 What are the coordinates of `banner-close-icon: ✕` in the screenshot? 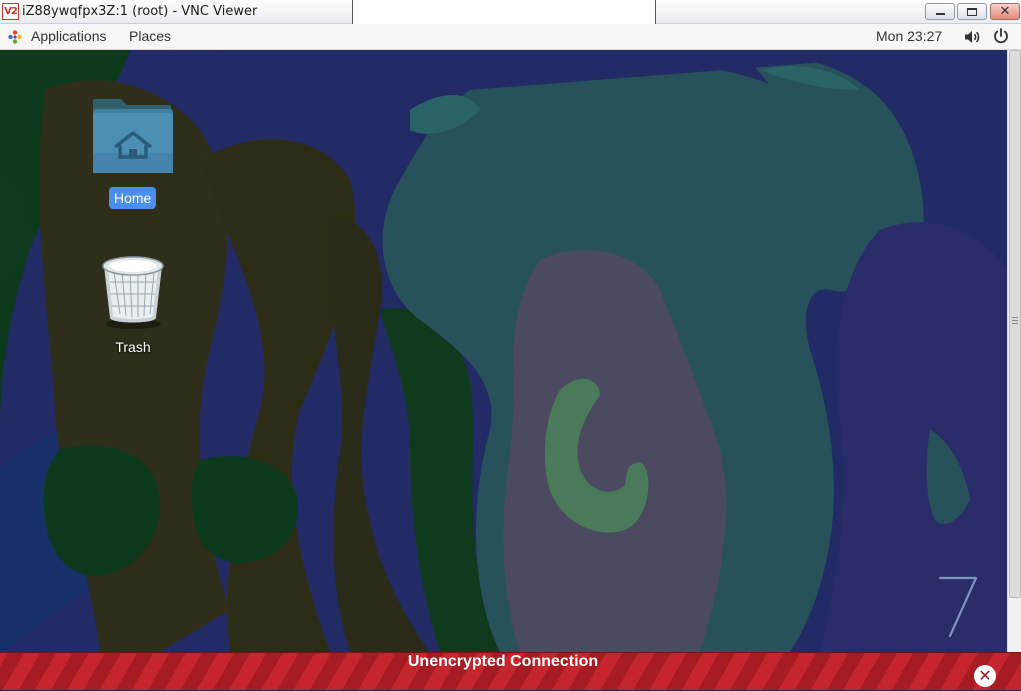 It's located at (985, 676).